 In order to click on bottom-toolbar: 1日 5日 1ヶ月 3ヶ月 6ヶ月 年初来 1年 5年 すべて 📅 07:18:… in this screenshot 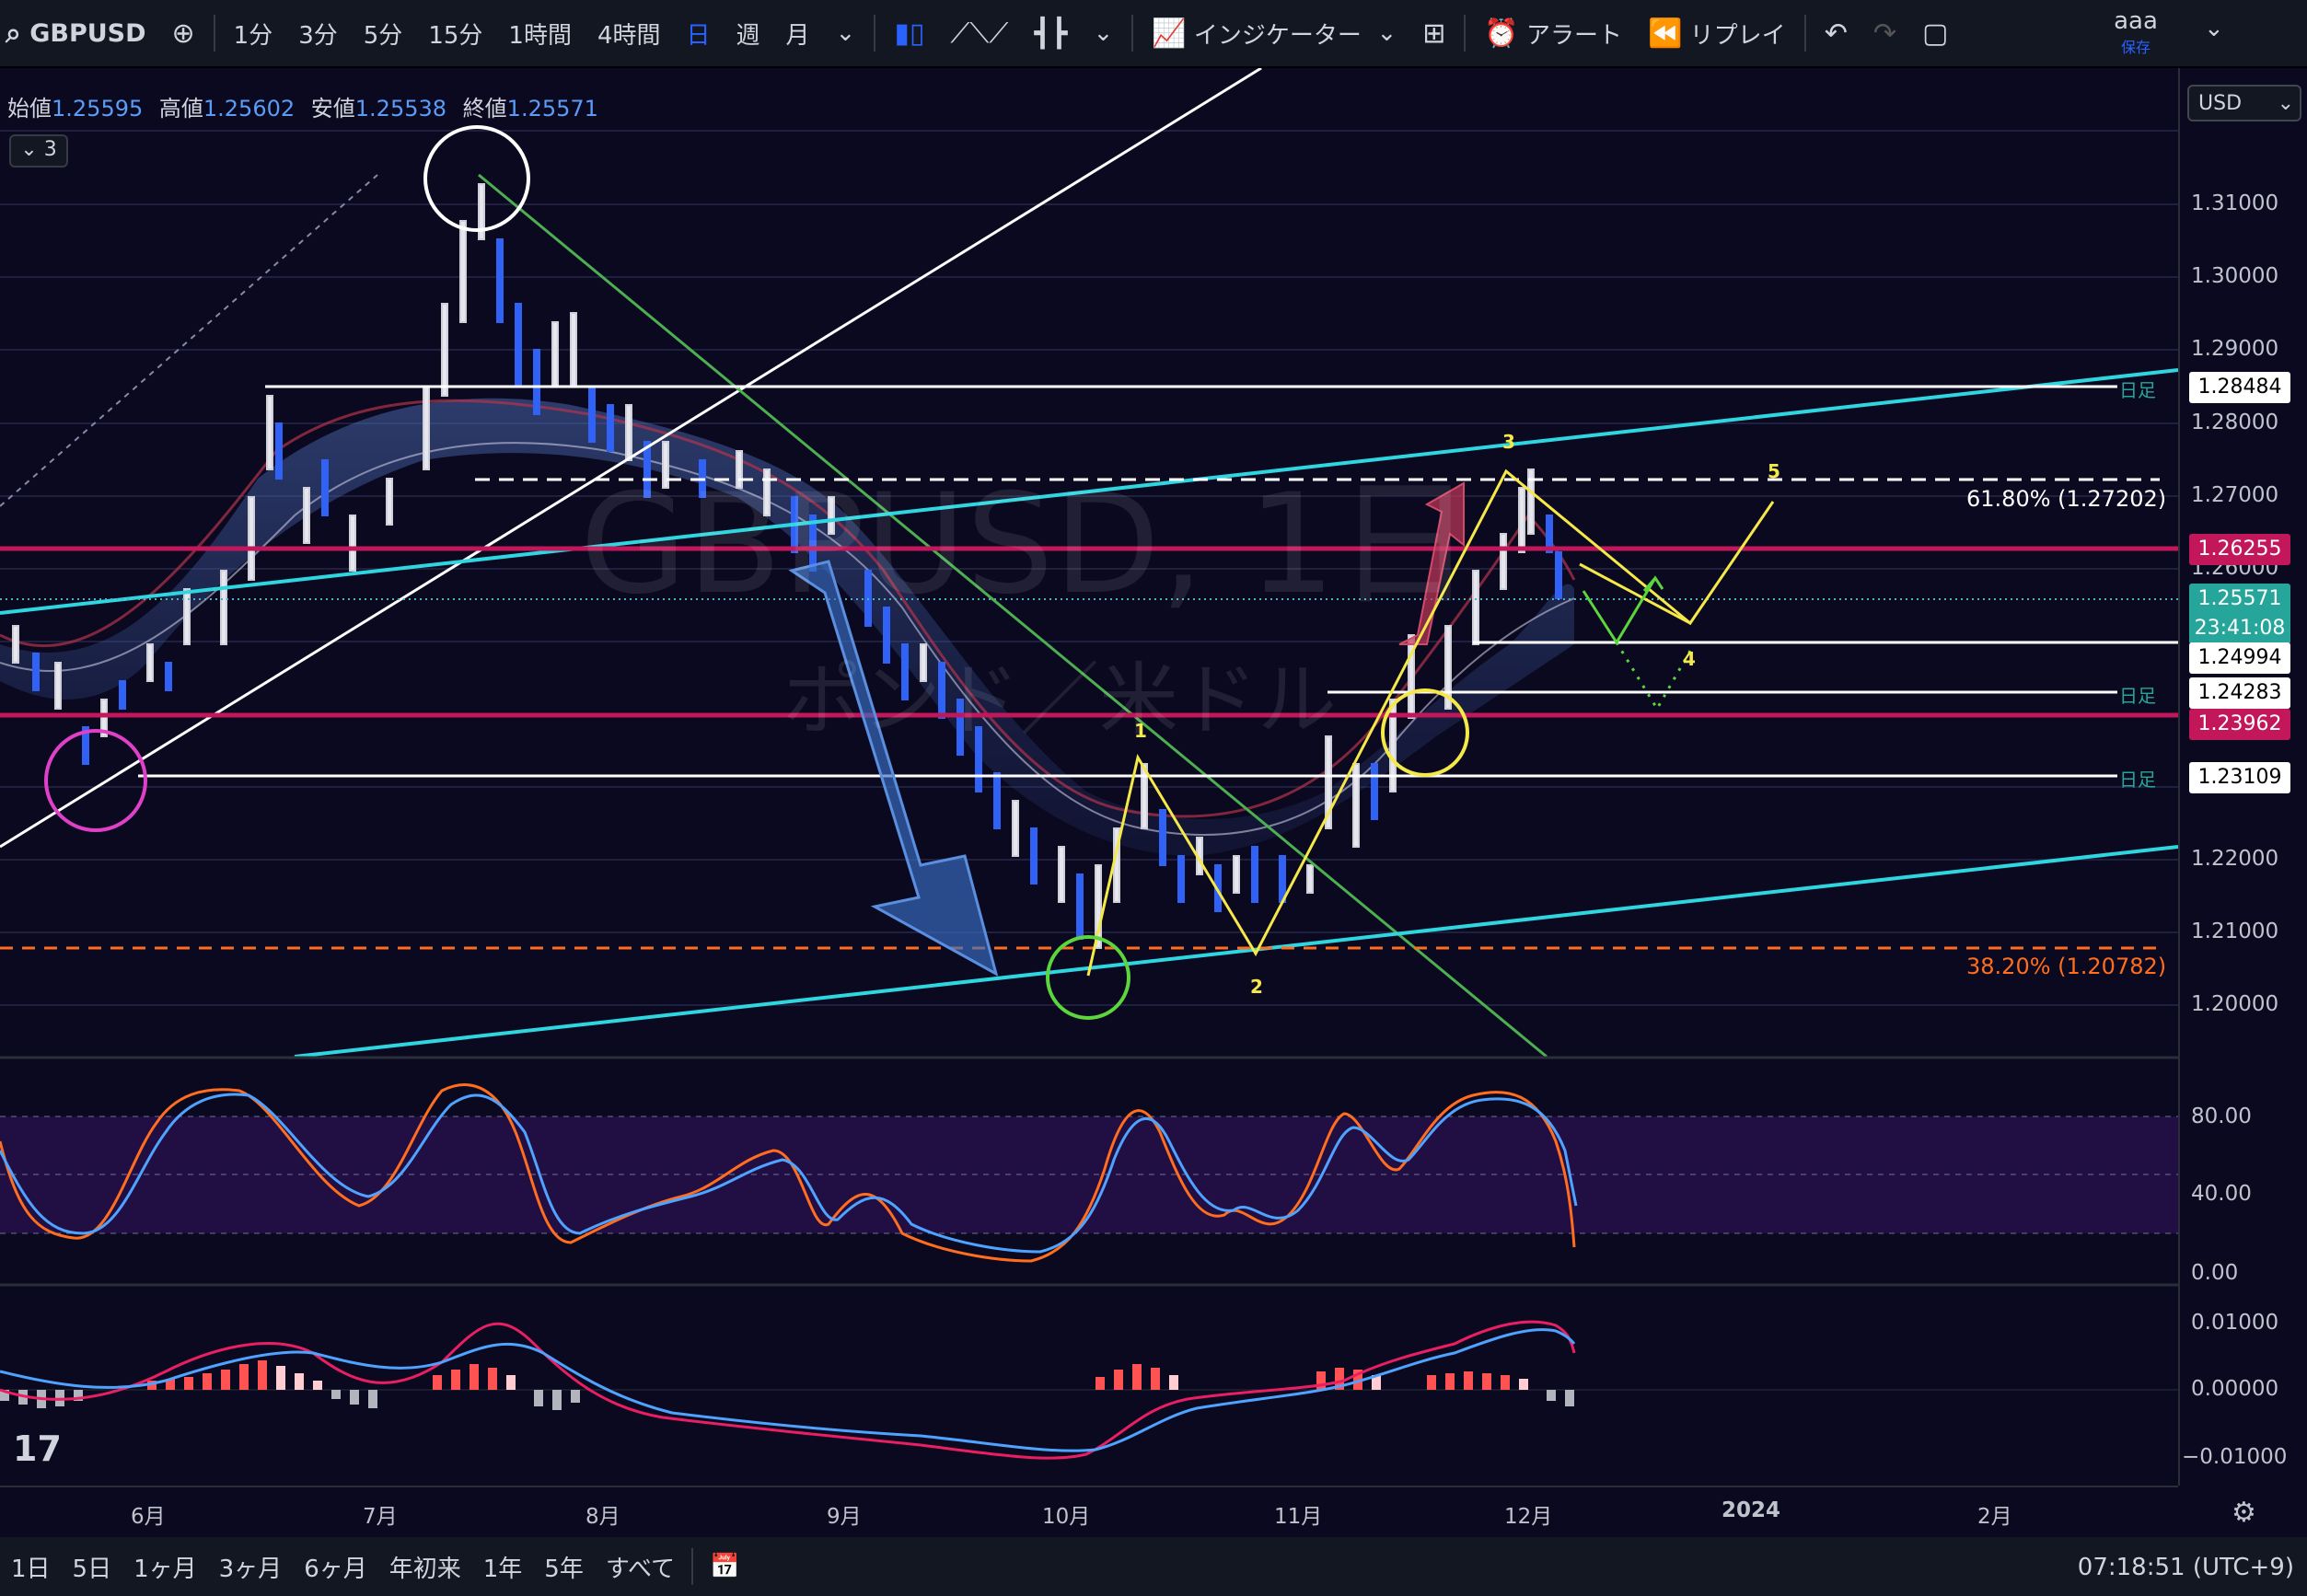, I will do `click(1153, 1566)`.